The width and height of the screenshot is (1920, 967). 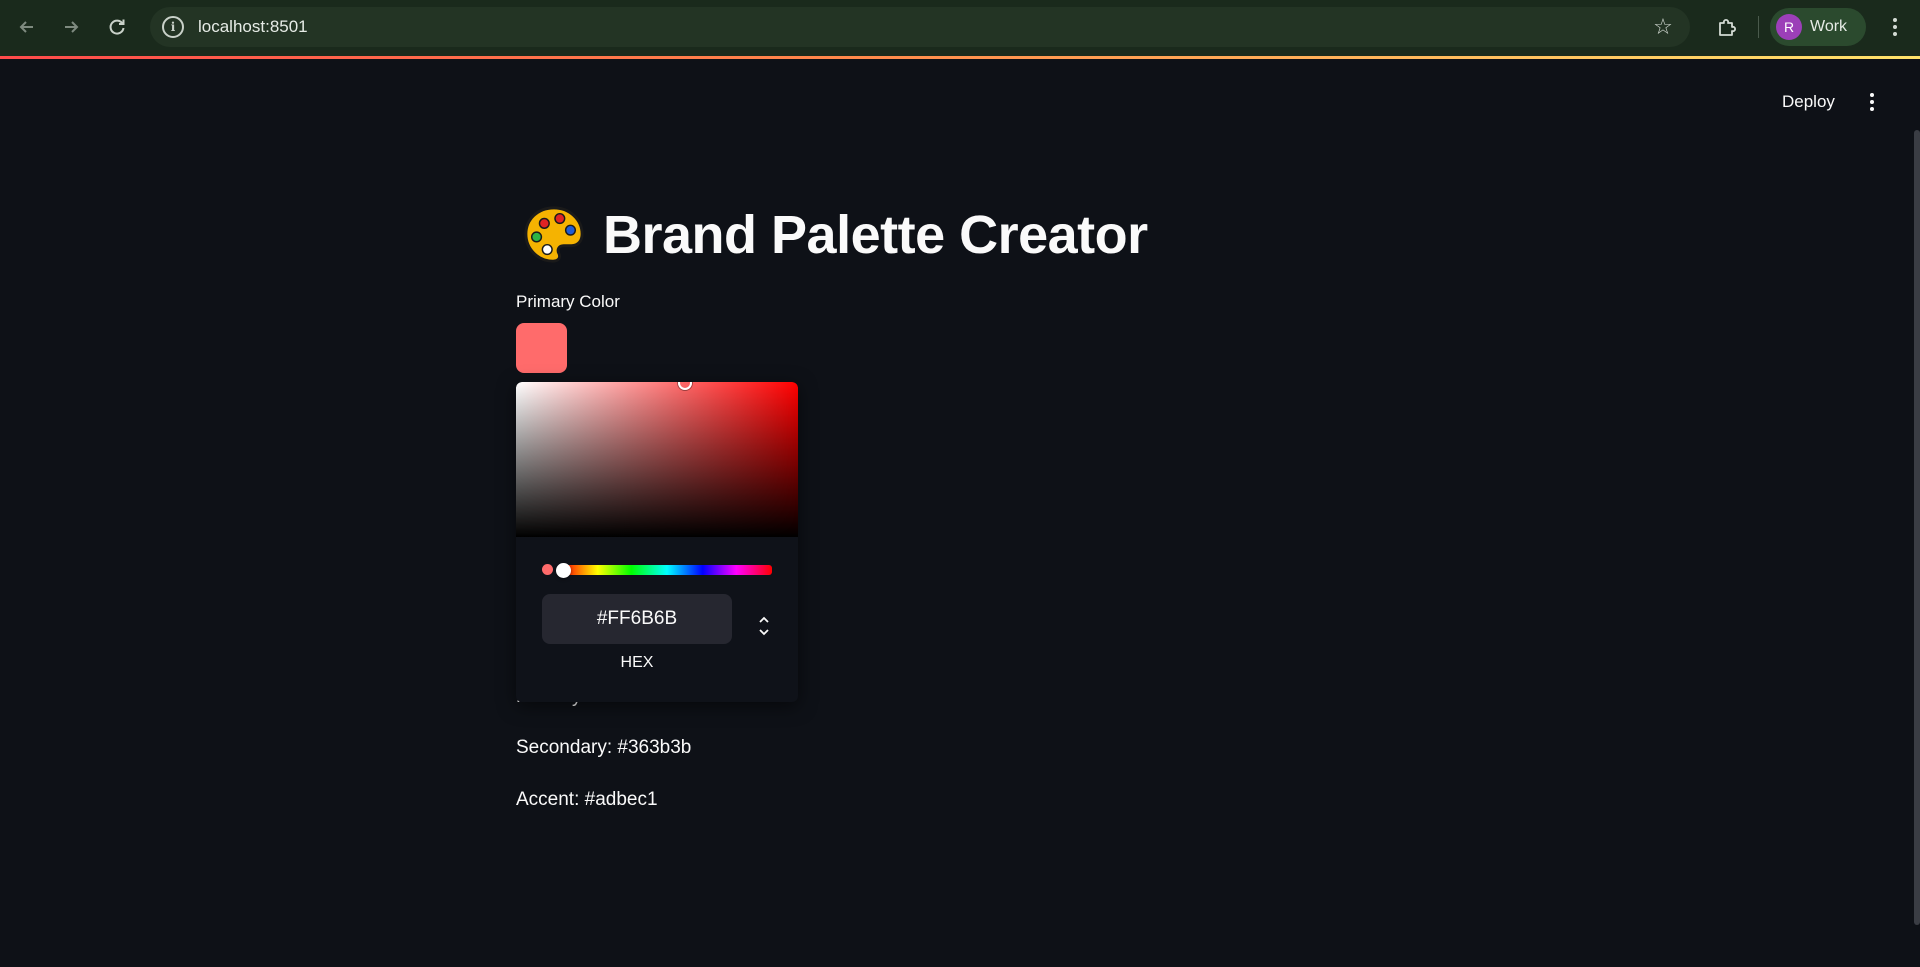 I want to click on loading-decoration-bar, so click(x=960, y=57).